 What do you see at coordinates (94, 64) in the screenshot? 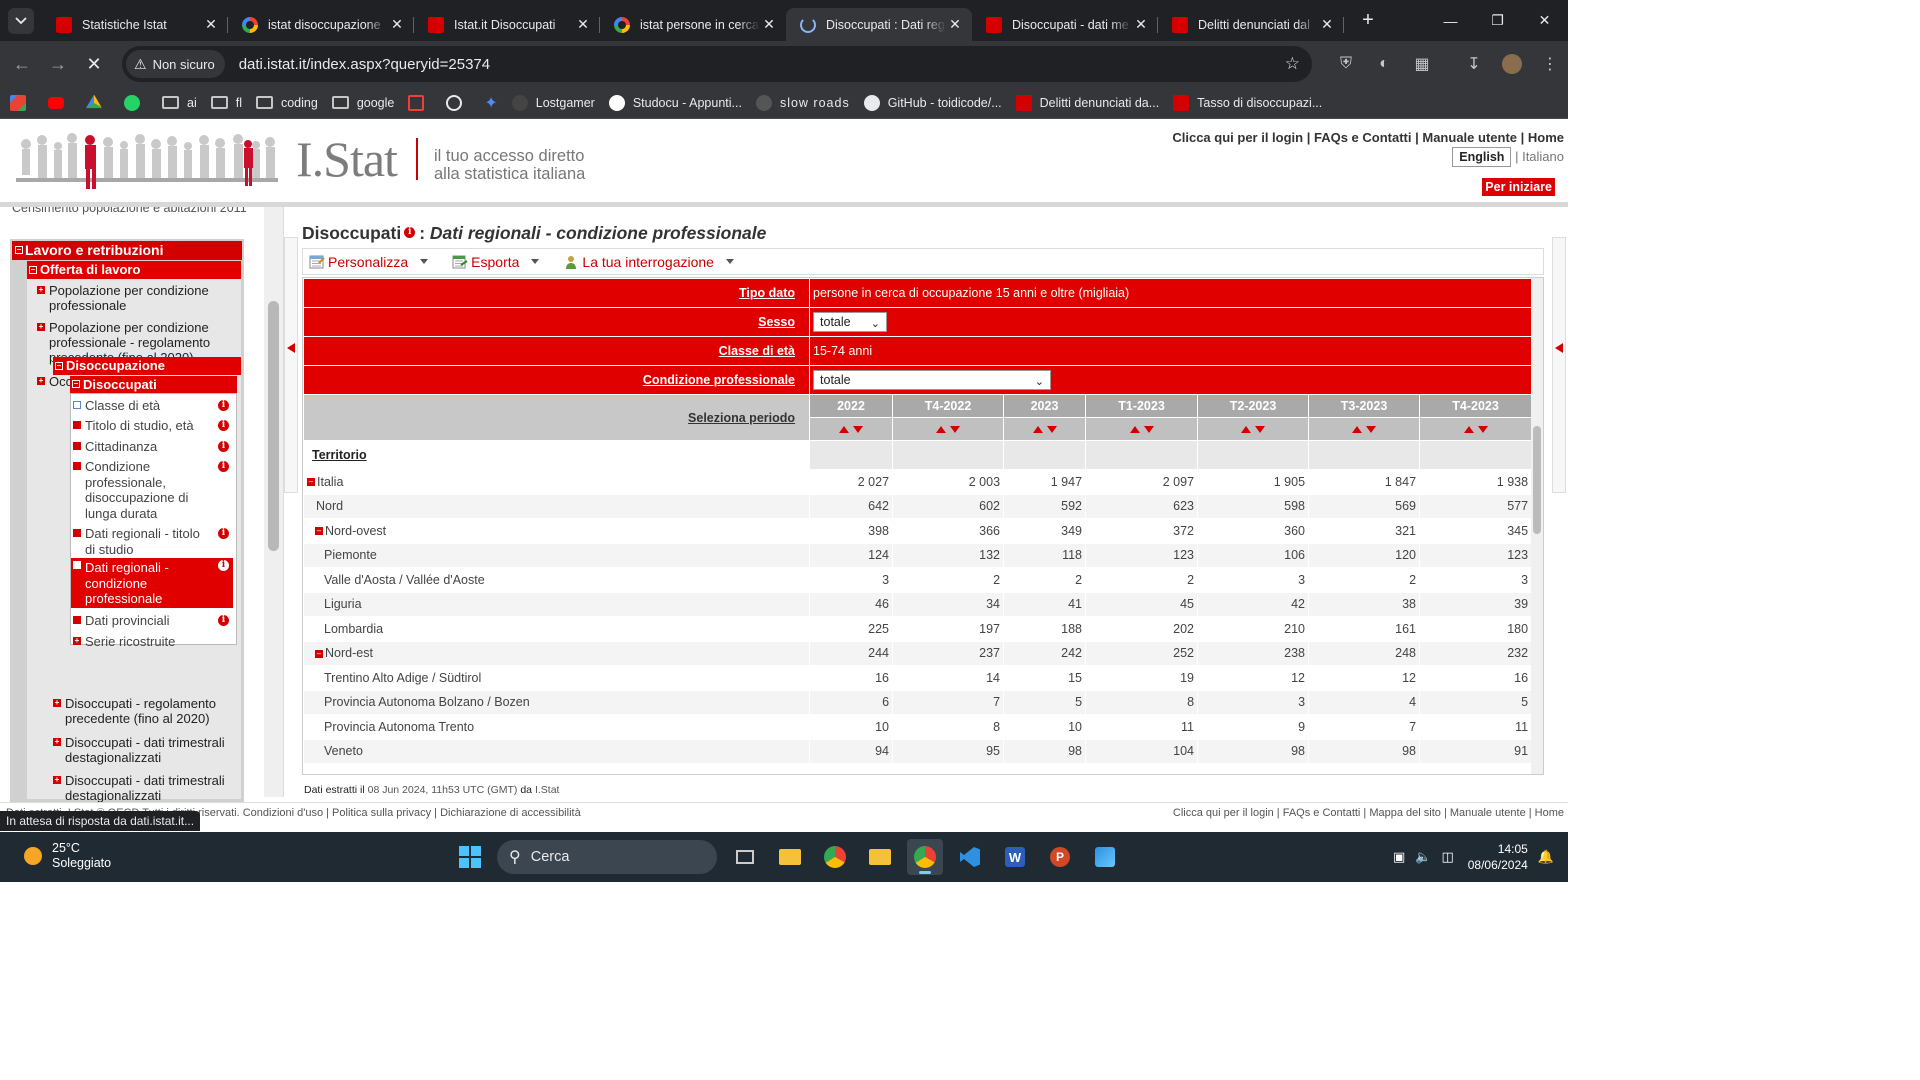
I see `stop-loading-button: ✕` at bounding box center [94, 64].